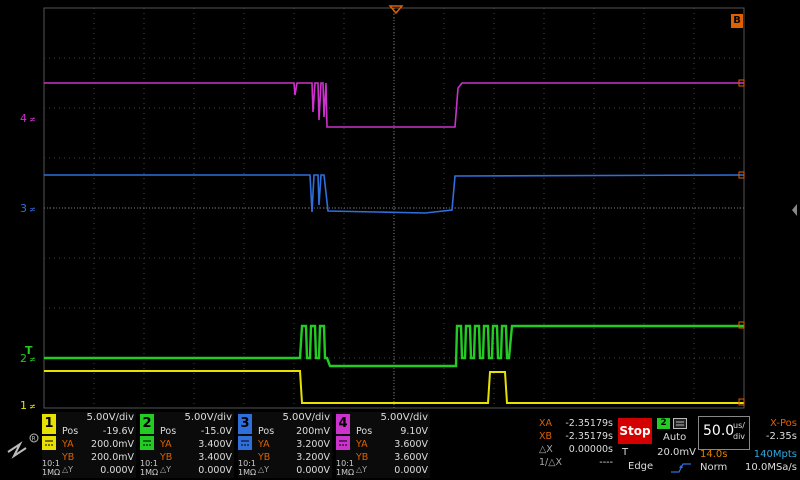  What do you see at coordinates (681, 468) in the screenshot?
I see `rising-edge-icon` at bounding box center [681, 468].